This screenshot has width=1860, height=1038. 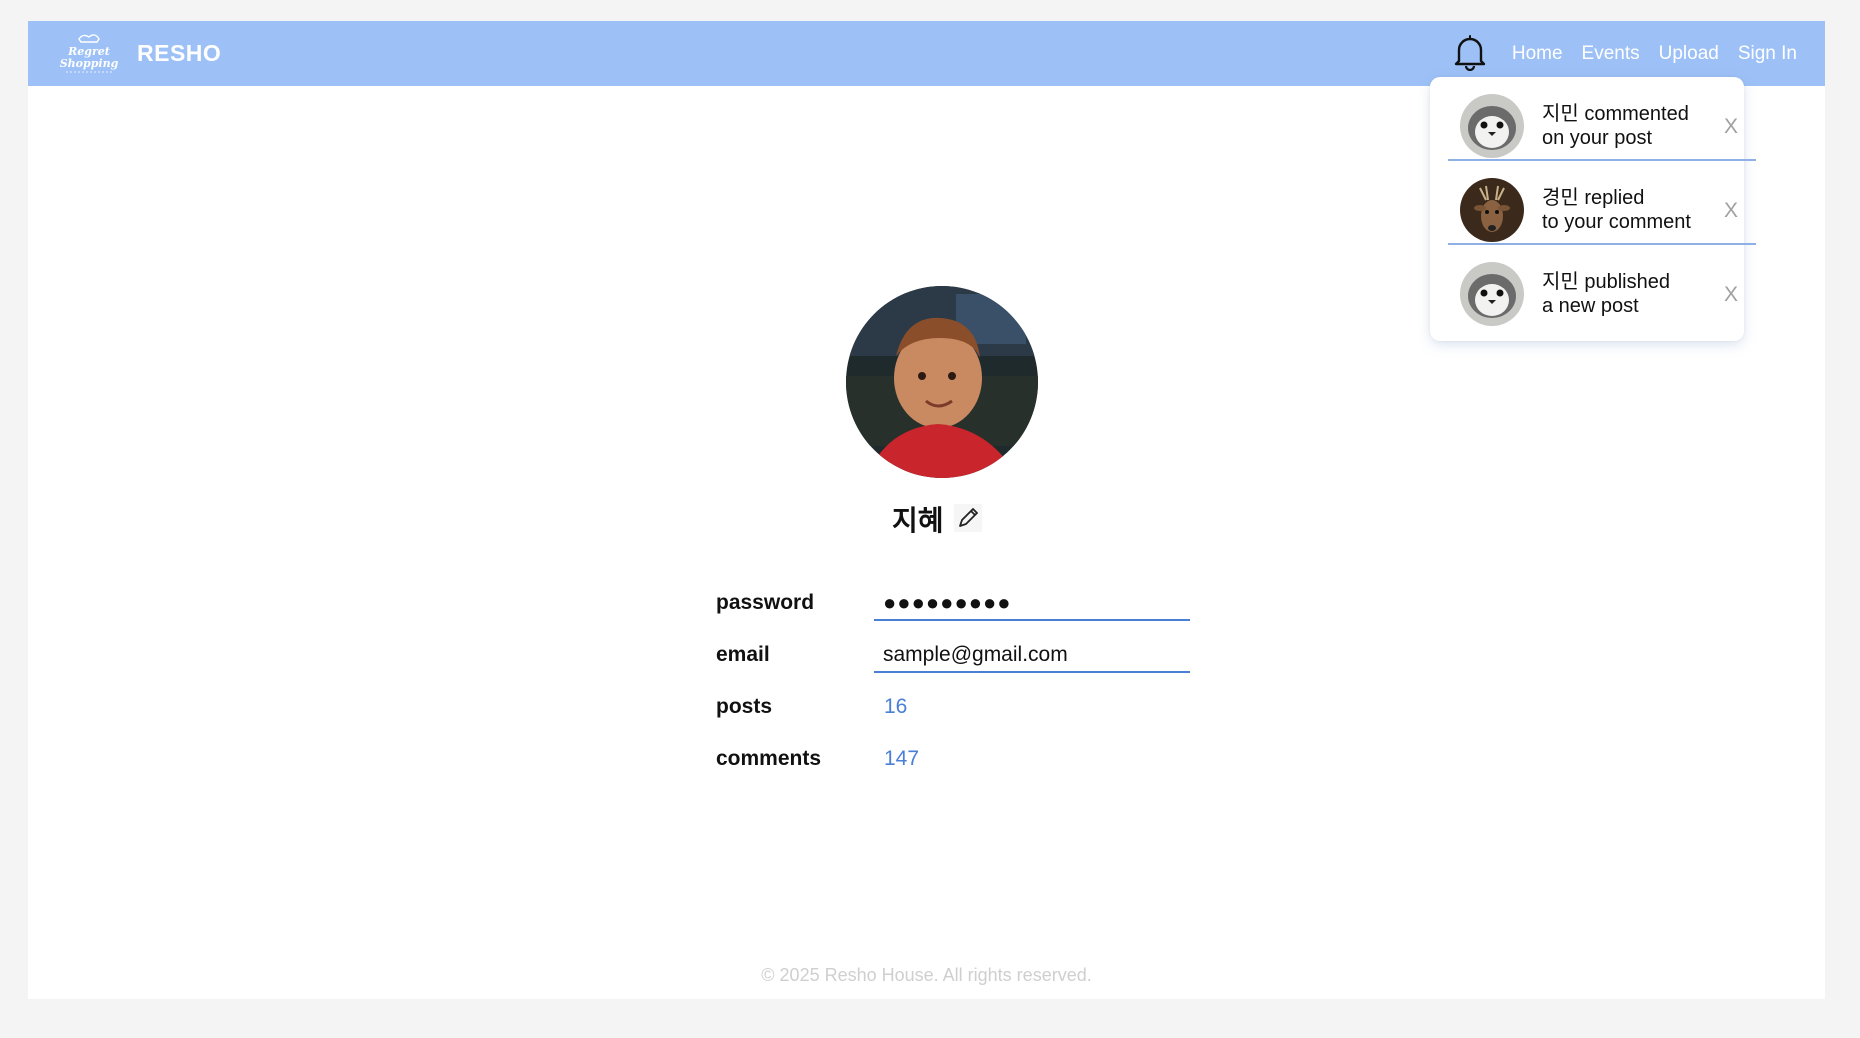 I want to click on notification-item: 지민 published a new post X, so click(x=1602, y=286).